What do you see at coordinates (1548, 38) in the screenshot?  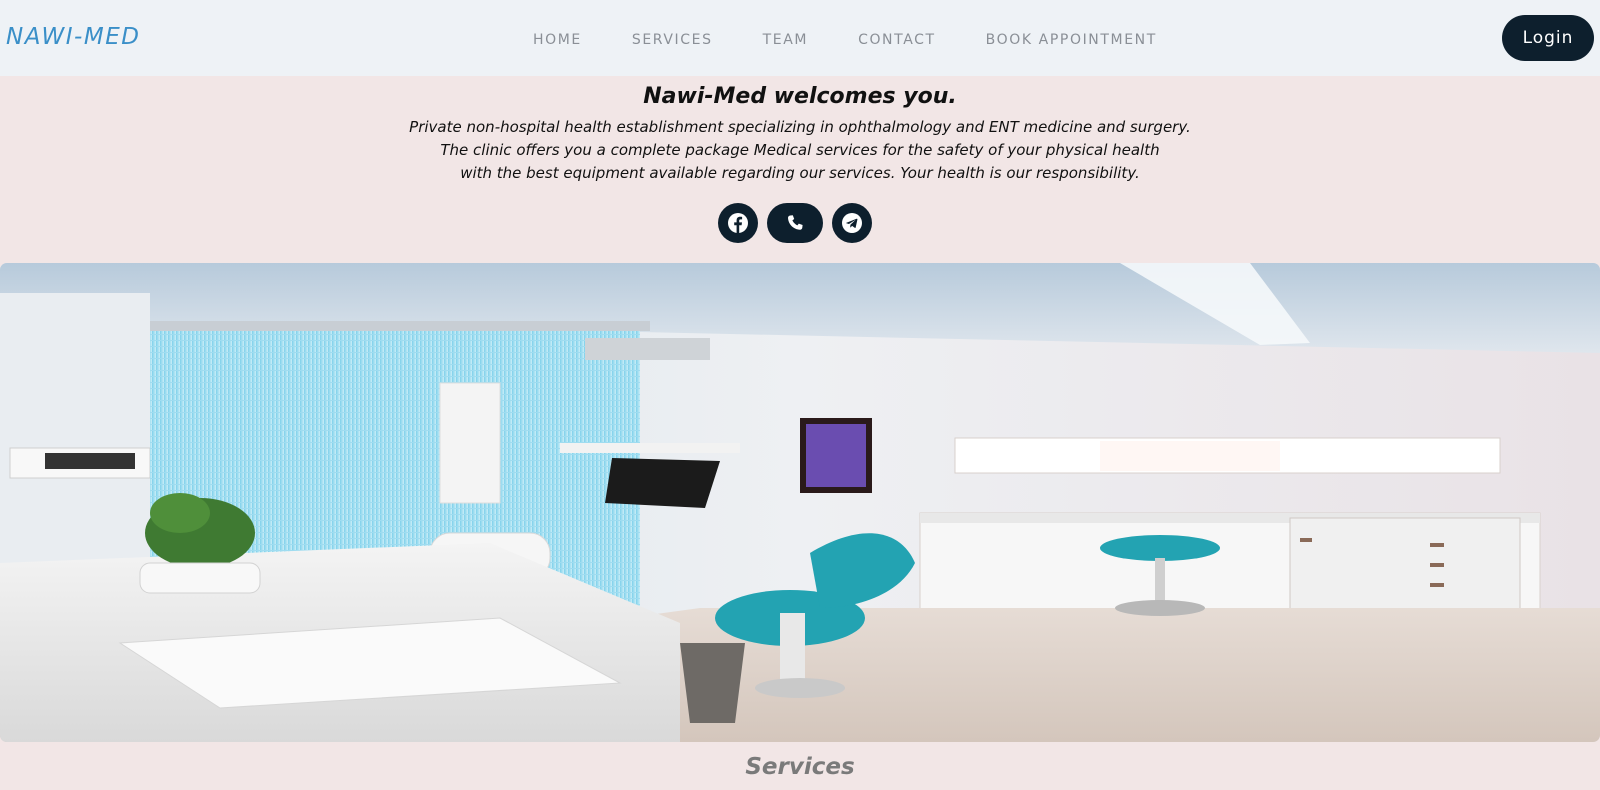 I see `login-button: Login` at bounding box center [1548, 38].